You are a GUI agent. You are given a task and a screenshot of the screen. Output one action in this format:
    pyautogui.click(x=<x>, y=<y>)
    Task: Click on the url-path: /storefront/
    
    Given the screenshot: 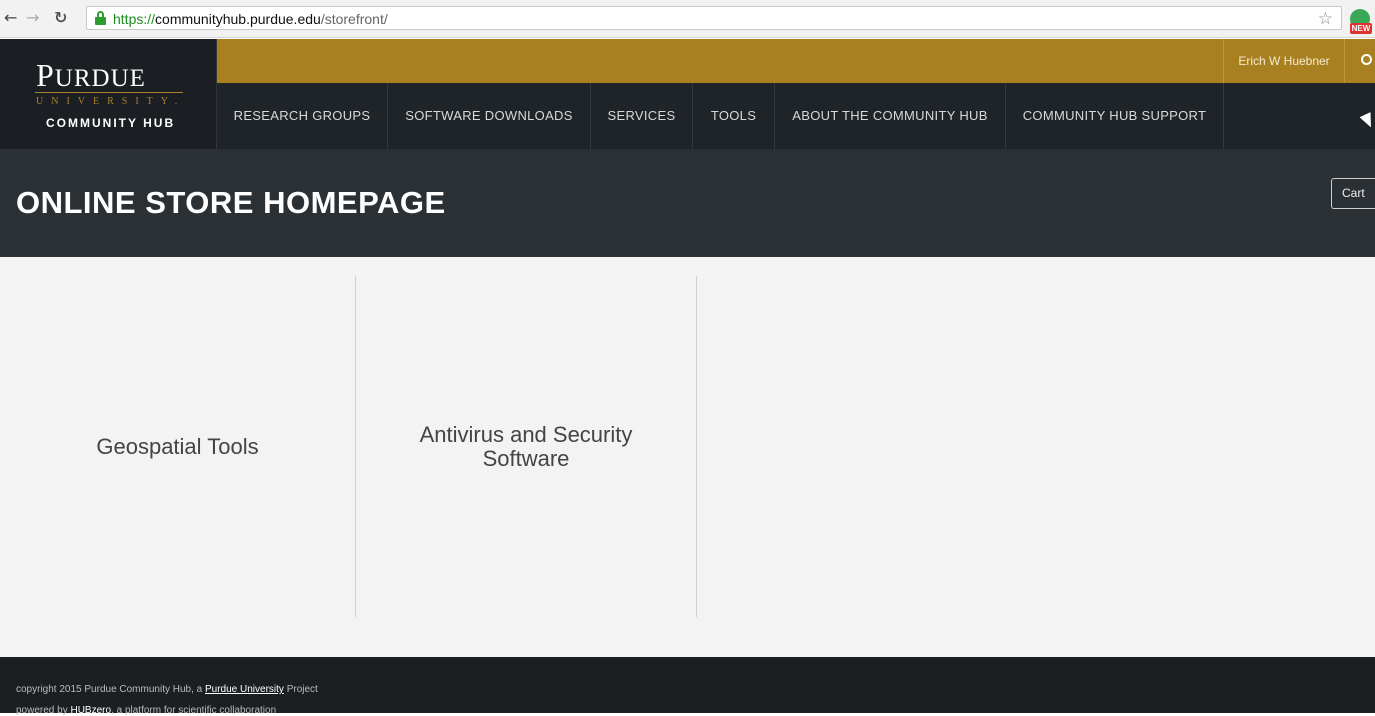 What is the action you would take?
    pyautogui.click(x=354, y=19)
    